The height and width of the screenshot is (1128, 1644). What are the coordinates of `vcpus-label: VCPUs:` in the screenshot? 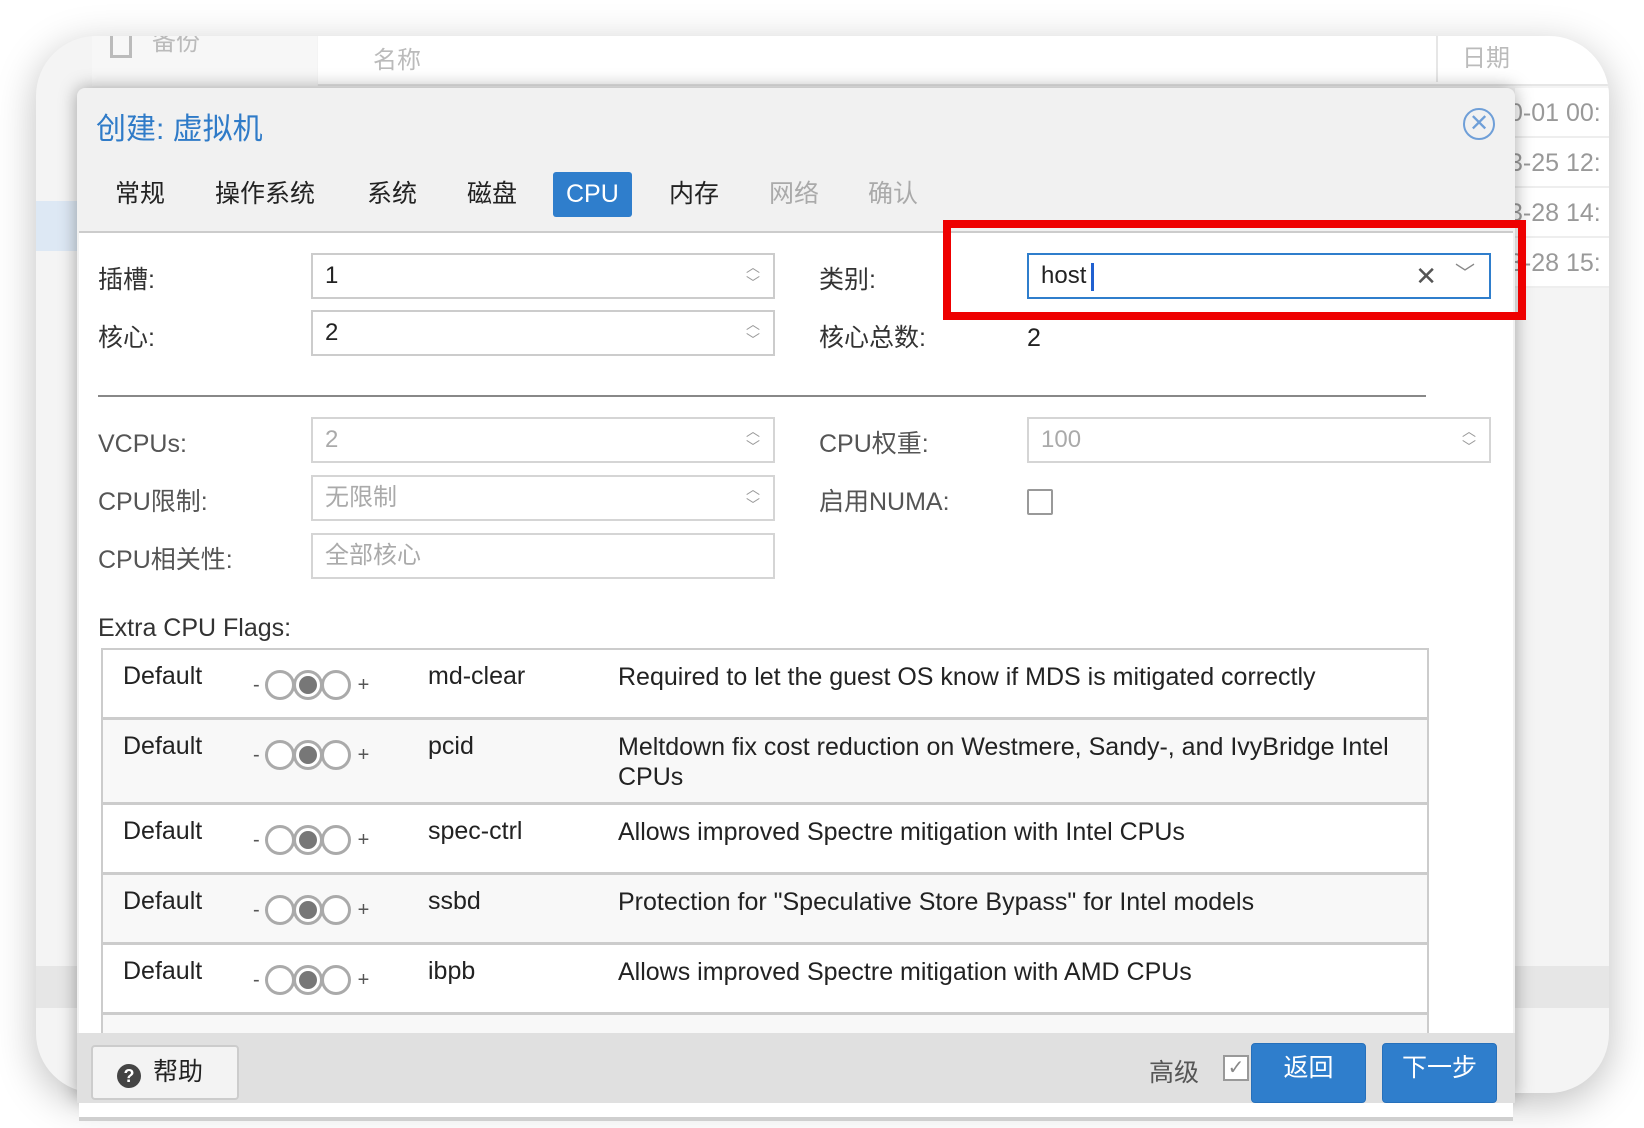 It's located at (142, 444).